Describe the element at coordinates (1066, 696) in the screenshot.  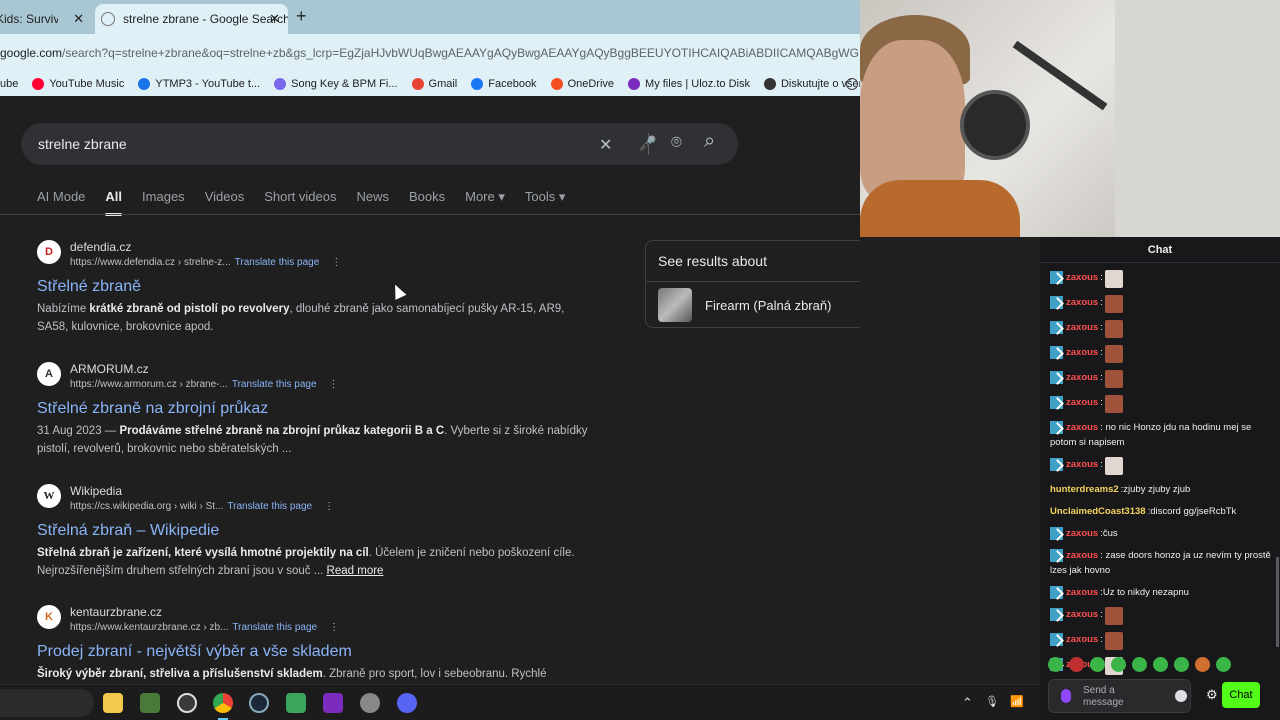
I see `mic-icon` at that location.